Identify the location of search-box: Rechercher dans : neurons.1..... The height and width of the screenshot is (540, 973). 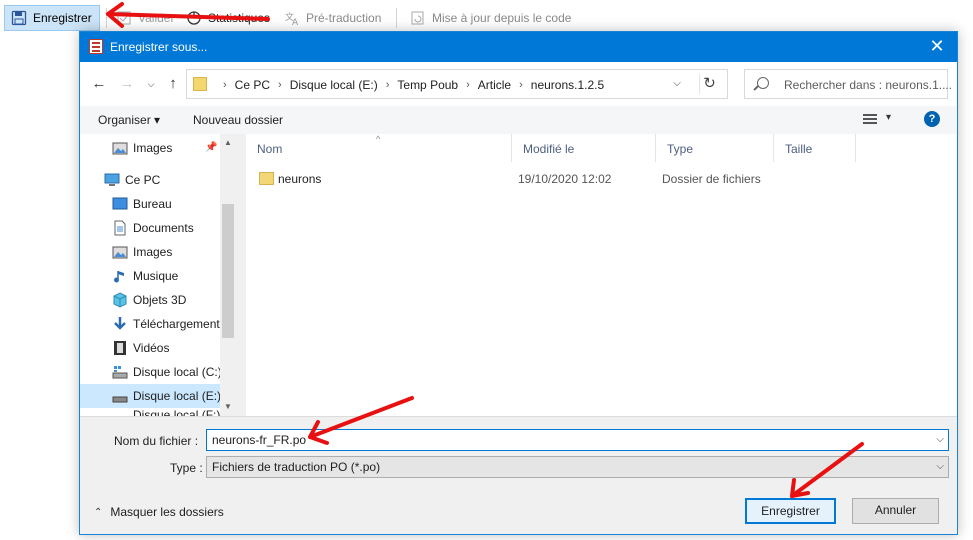
(848, 84).